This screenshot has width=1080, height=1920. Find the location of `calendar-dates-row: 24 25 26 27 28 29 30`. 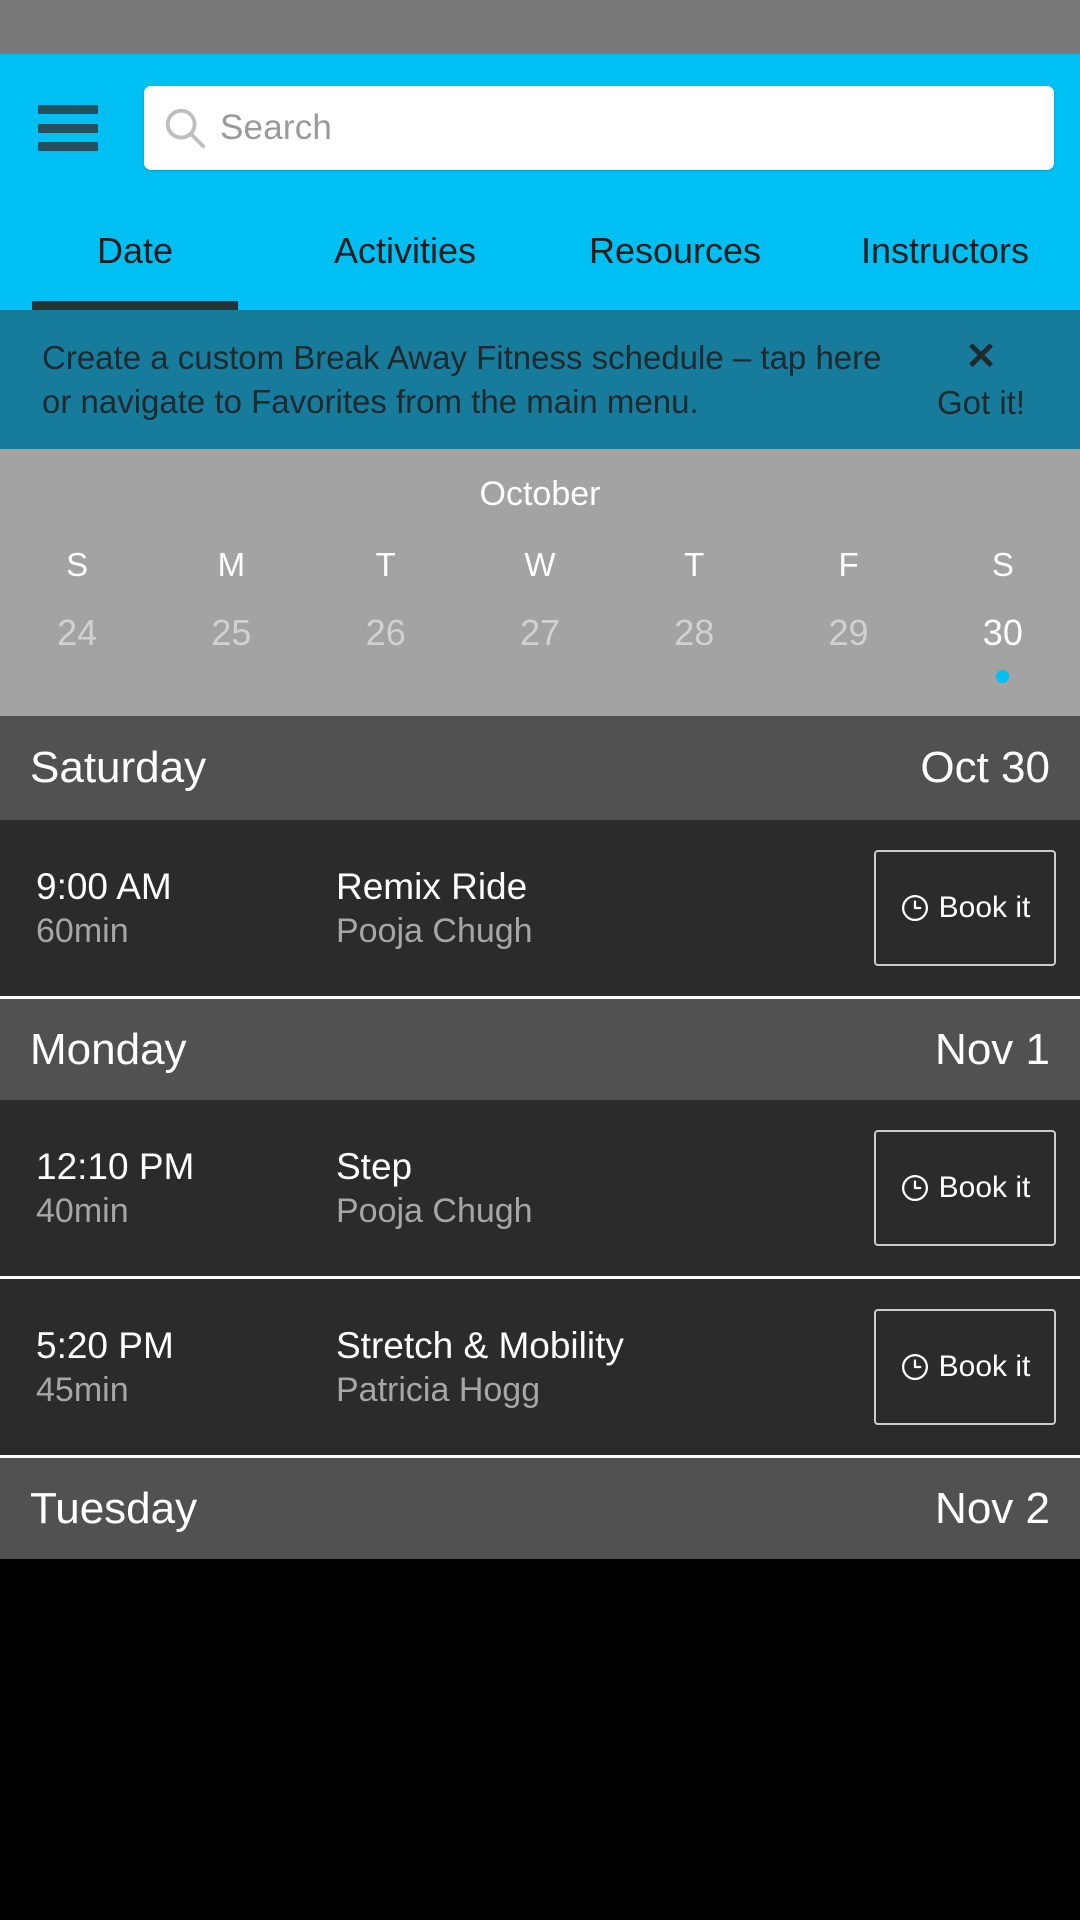

calendar-dates-row: 24 25 26 27 28 29 30 is located at coordinates (540, 633).